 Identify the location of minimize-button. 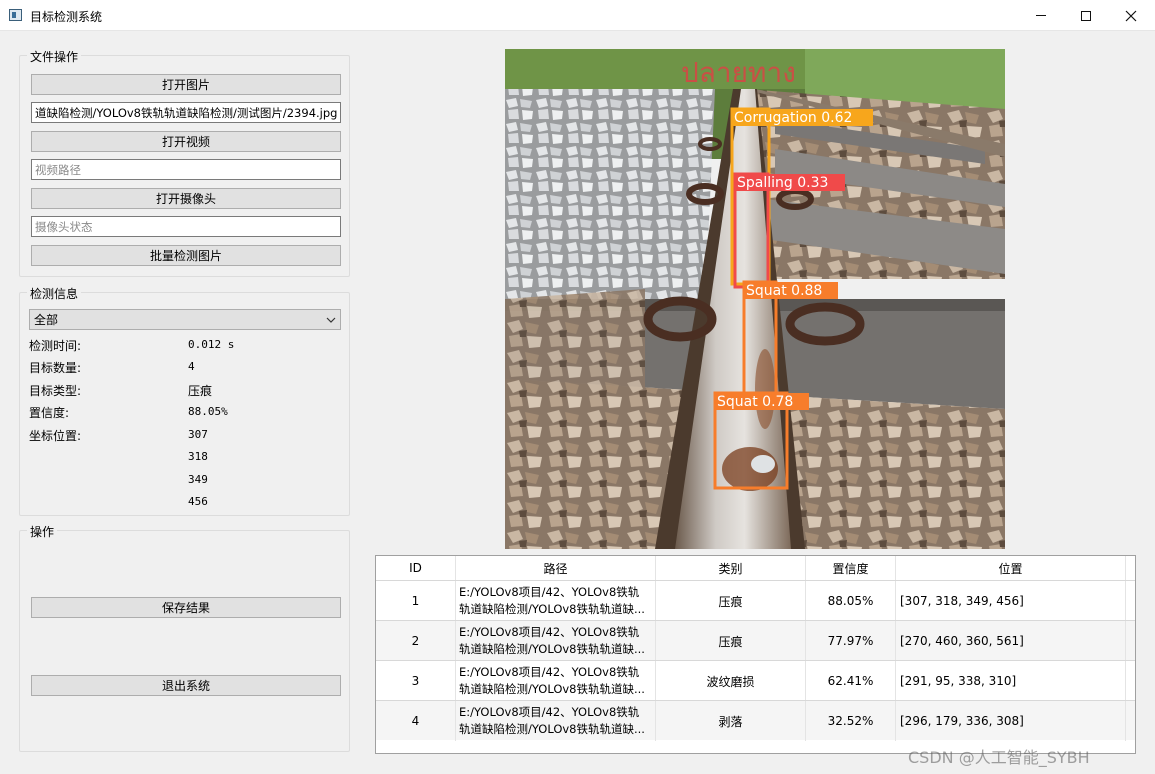
(1041, 15).